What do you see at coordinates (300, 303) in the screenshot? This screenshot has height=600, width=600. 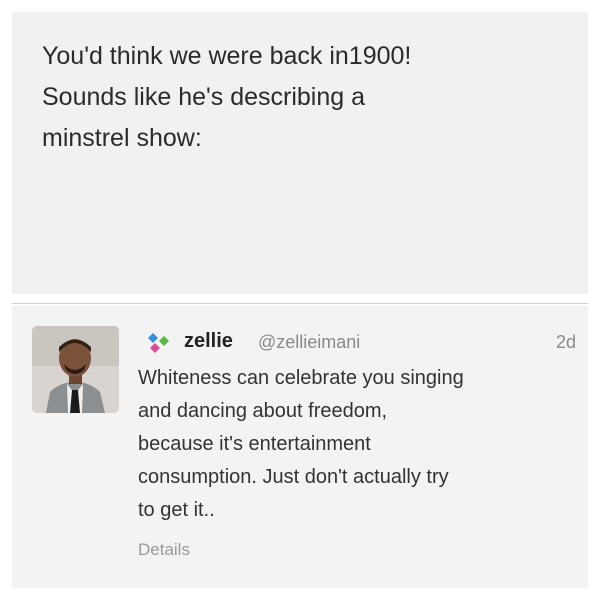 I see `divider` at bounding box center [300, 303].